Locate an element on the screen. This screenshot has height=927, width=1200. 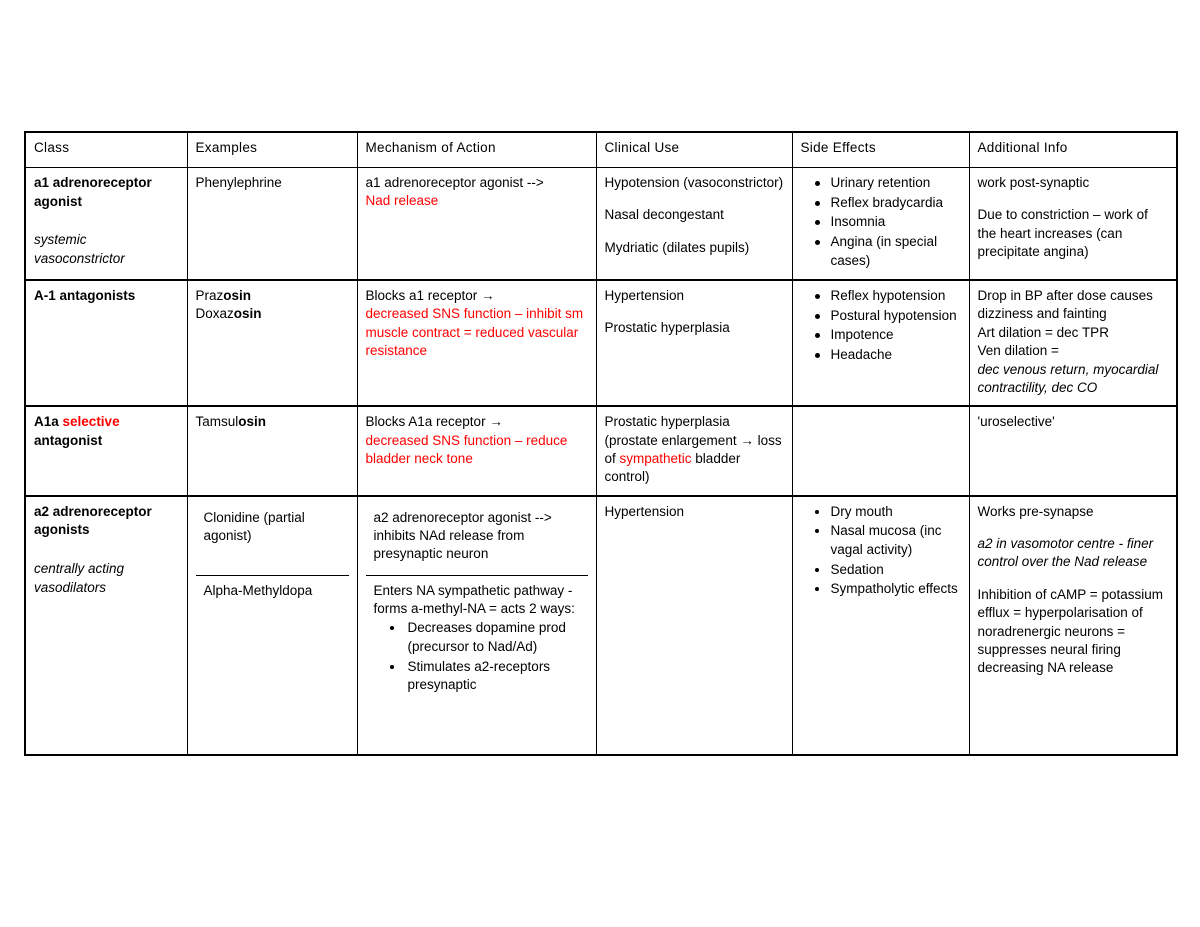
class-title-part2: antagonist is located at coordinates (68, 440).